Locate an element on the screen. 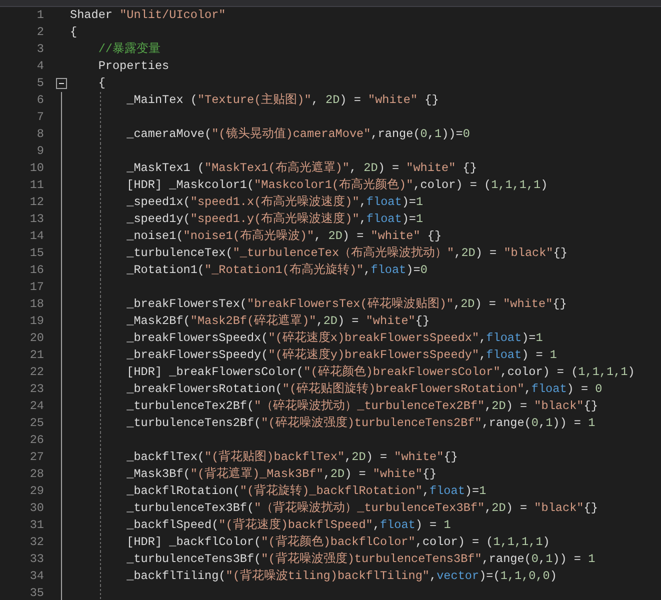 The width and height of the screenshot is (661, 600). line-number: 29 is located at coordinates (36, 491).